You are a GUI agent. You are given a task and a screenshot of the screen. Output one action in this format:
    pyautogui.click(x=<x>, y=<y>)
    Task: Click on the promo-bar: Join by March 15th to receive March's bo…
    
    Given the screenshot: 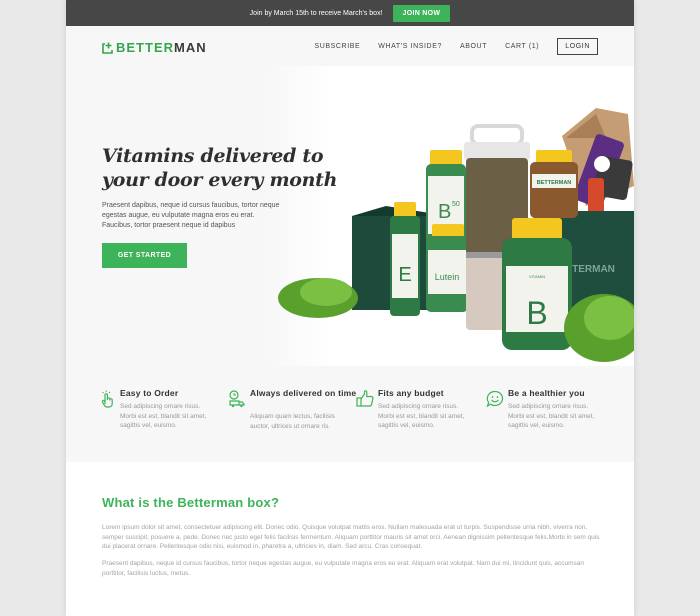 What is the action you would take?
    pyautogui.click(x=350, y=13)
    